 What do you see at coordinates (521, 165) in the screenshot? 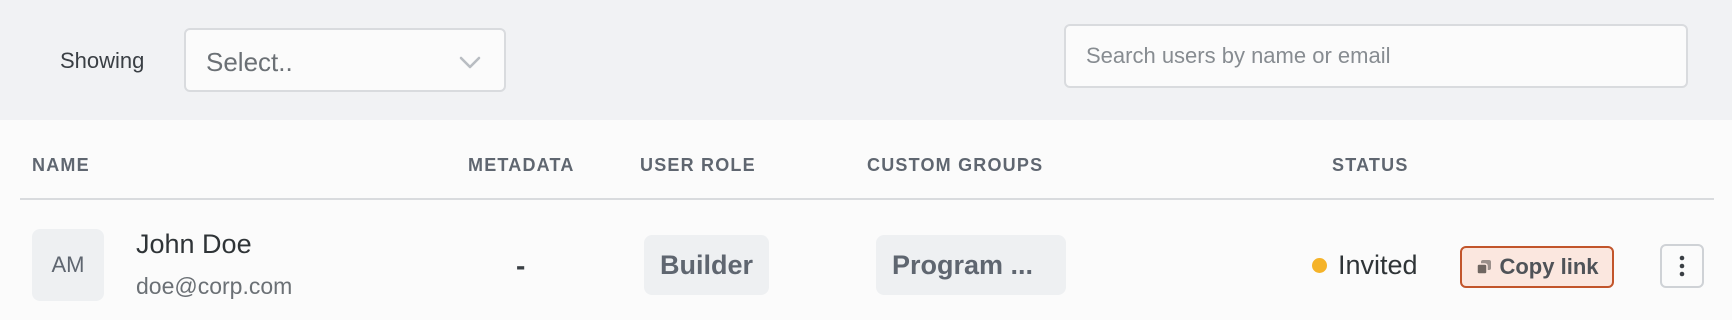
I see `column-header-metadata: METADATA` at bounding box center [521, 165].